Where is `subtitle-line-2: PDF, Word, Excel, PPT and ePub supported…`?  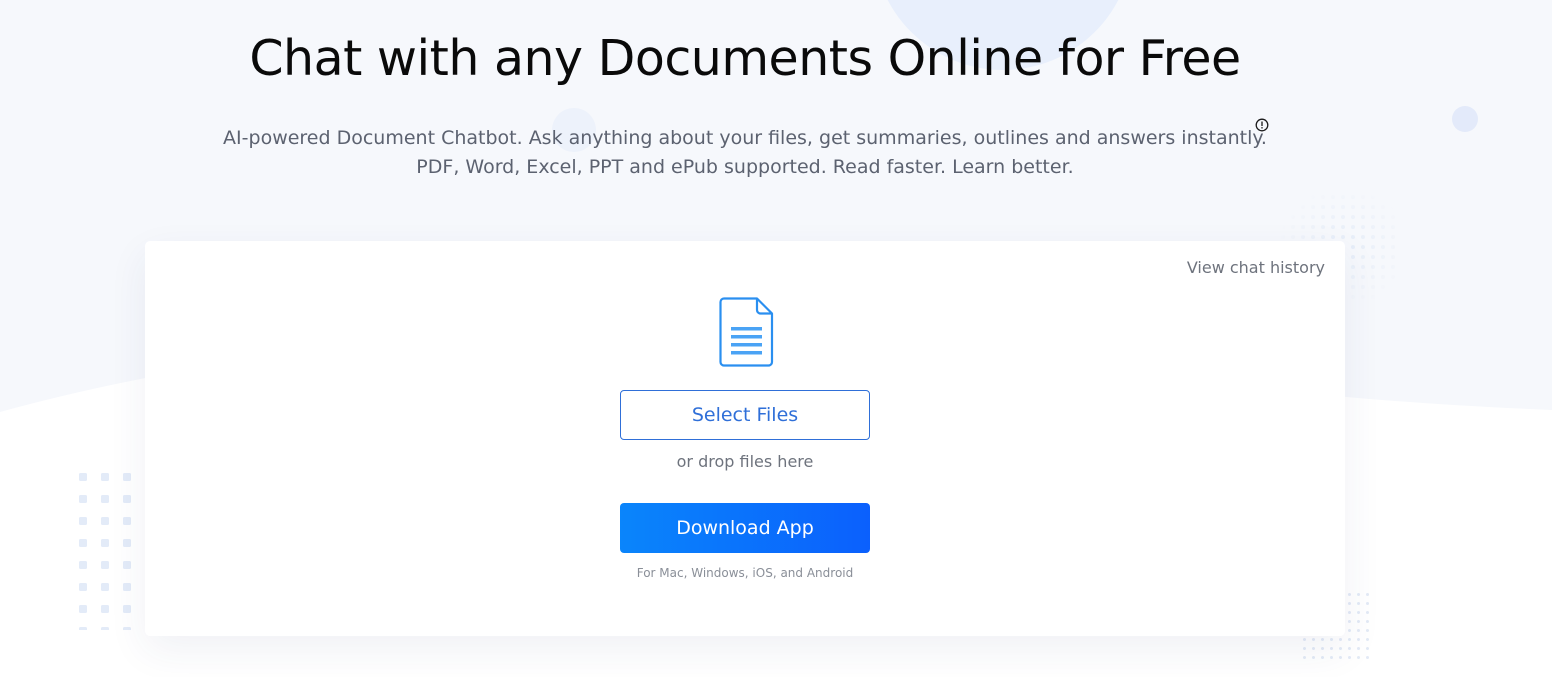 subtitle-line-2: PDF, Word, Excel, PPT and ePub supported… is located at coordinates (745, 167).